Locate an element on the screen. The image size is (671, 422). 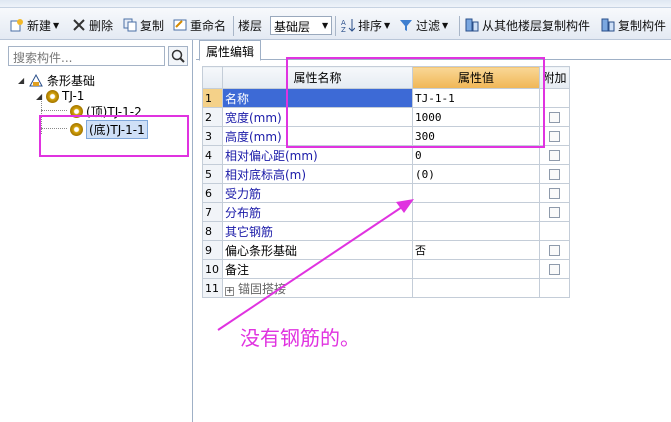
property-name-cell: 其它钢筋 is located at coordinates (317, 231).